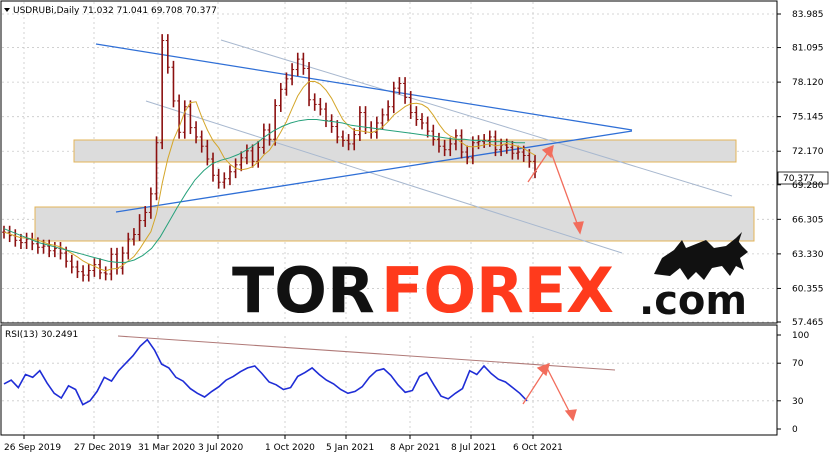 The height and width of the screenshot is (460, 830). I want to click on y-tick-label: 63.330, so click(808, 255).